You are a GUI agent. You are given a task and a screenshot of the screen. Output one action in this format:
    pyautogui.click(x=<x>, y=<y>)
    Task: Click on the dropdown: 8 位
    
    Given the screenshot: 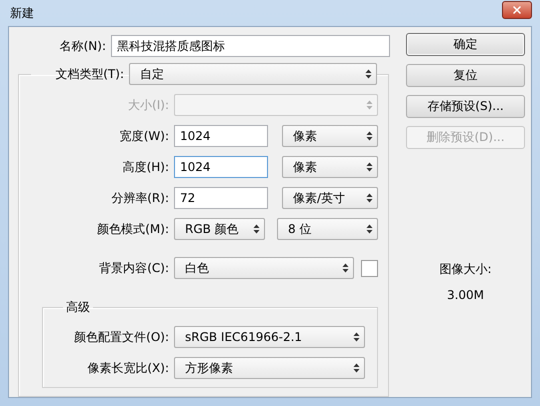 What is the action you would take?
    pyautogui.click(x=327, y=229)
    